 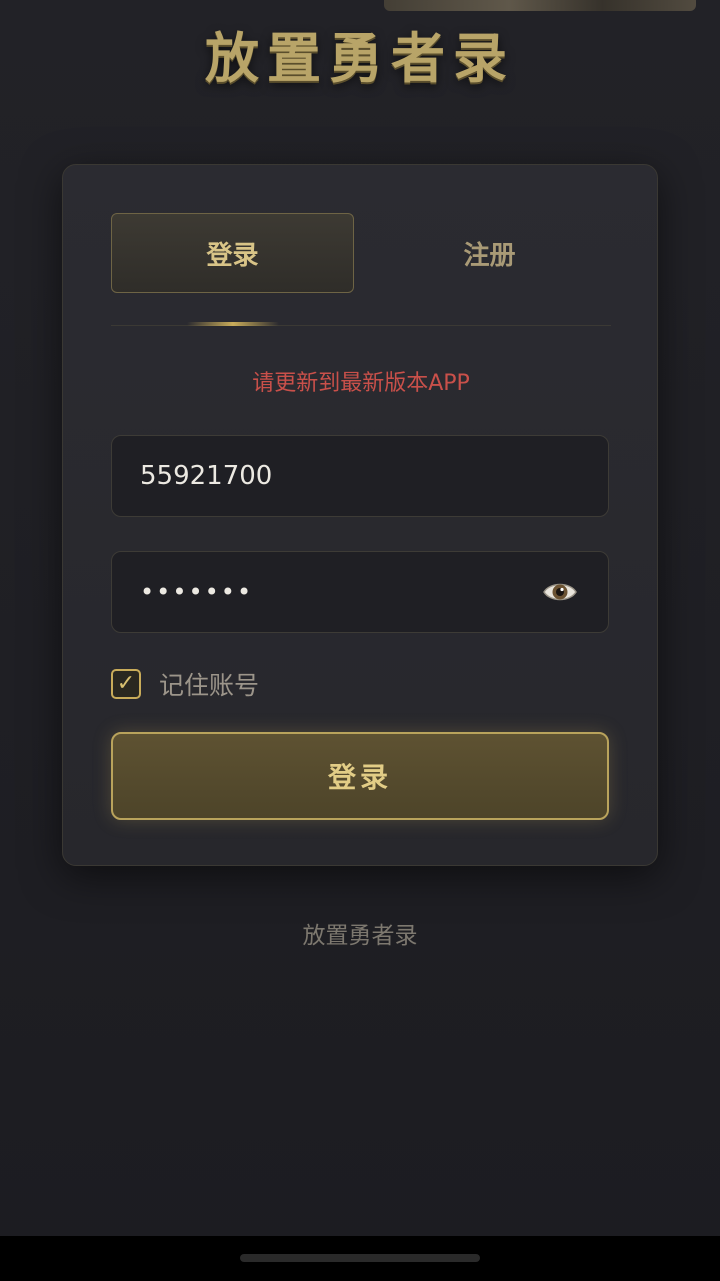 What do you see at coordinates (540, 5) in the screenshot?
I see `top-banner-image` at bounding box center [540, 5].